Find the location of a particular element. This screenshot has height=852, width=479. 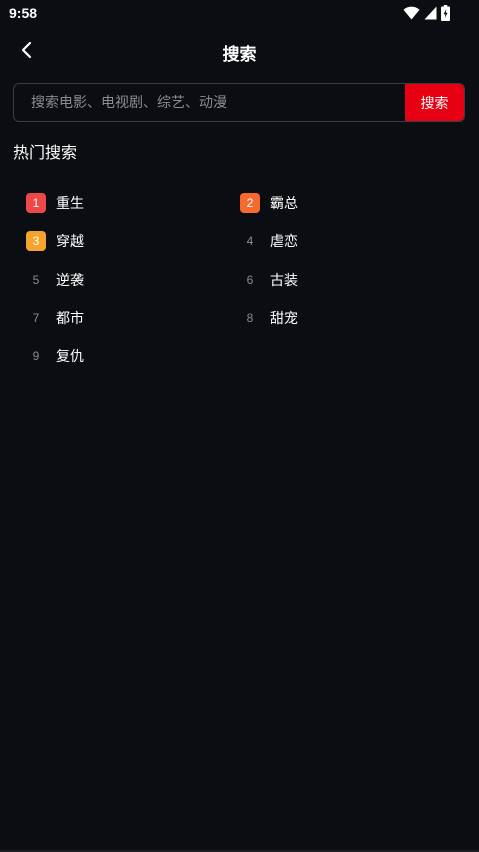

status-bar: 9:58 is located at coordinates (239, 14).